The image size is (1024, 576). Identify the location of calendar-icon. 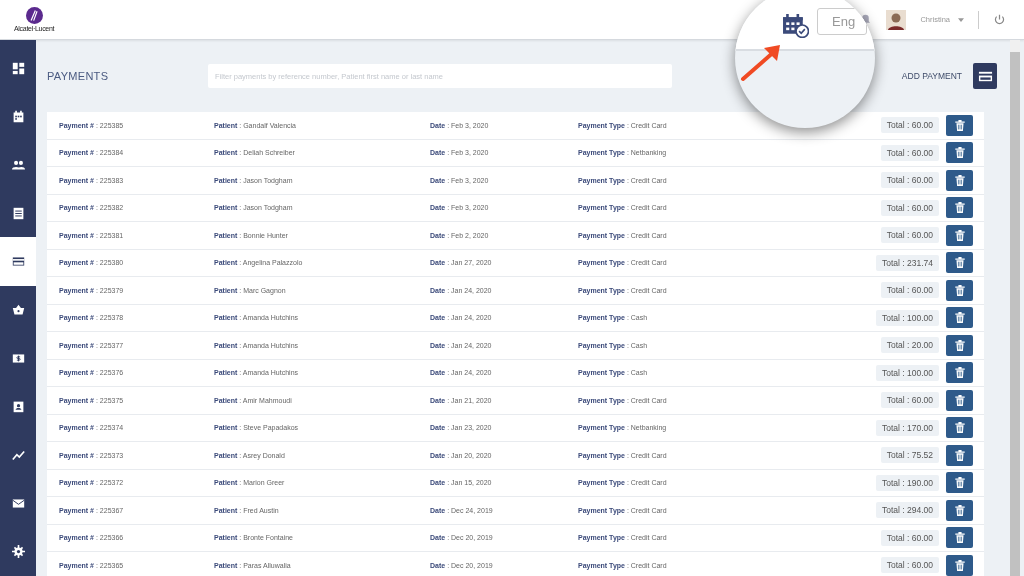
(18, 117).